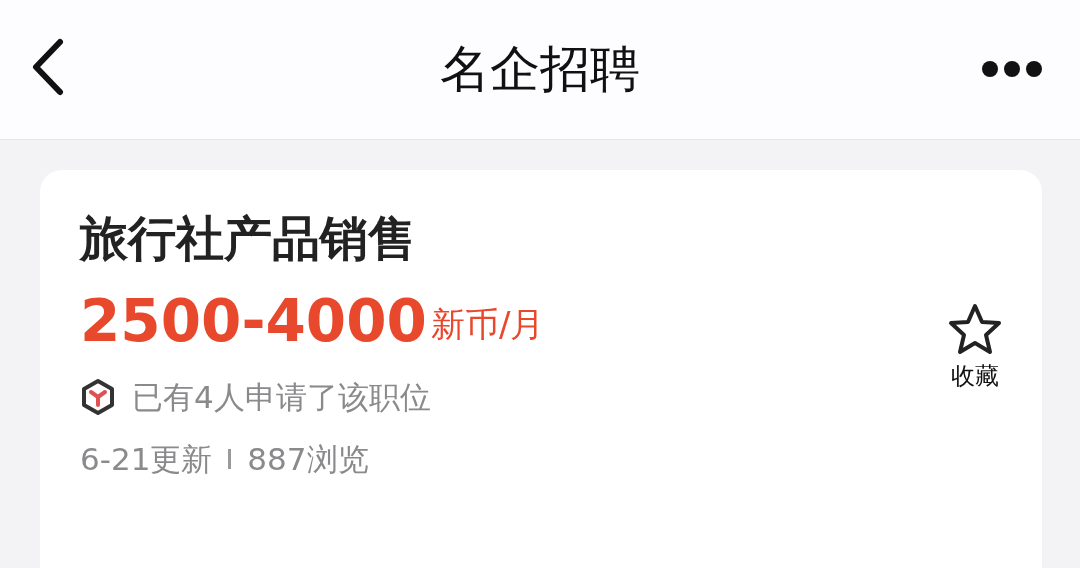 The width and height of the screenshot is (1080, 568). Describe the element at coordinates (253, 320) in the screenshot. I see `salary-range: 2500-4000` at that location.